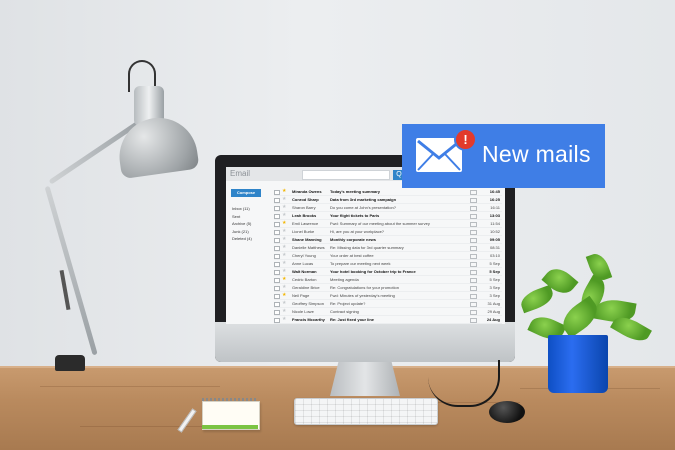  Describe the element at coordinates (494, 255) in the screenshot. I see `mail-date: 03:10` at that location.